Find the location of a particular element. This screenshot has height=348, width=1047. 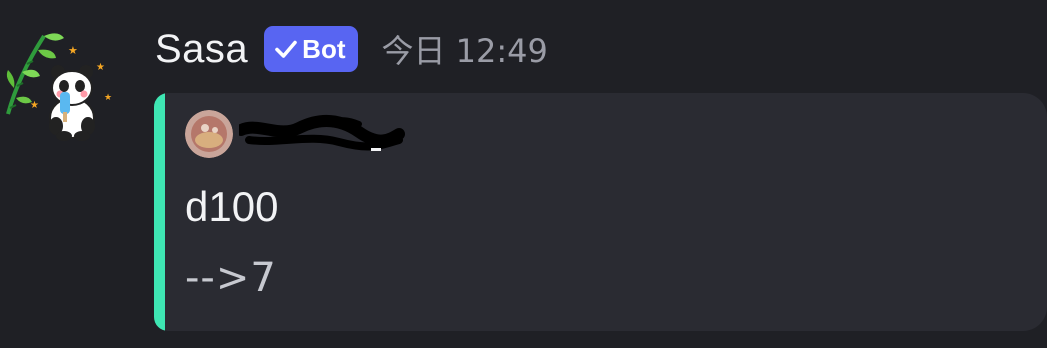

embed-author-name-redacted is located at coordinates (322, 134).